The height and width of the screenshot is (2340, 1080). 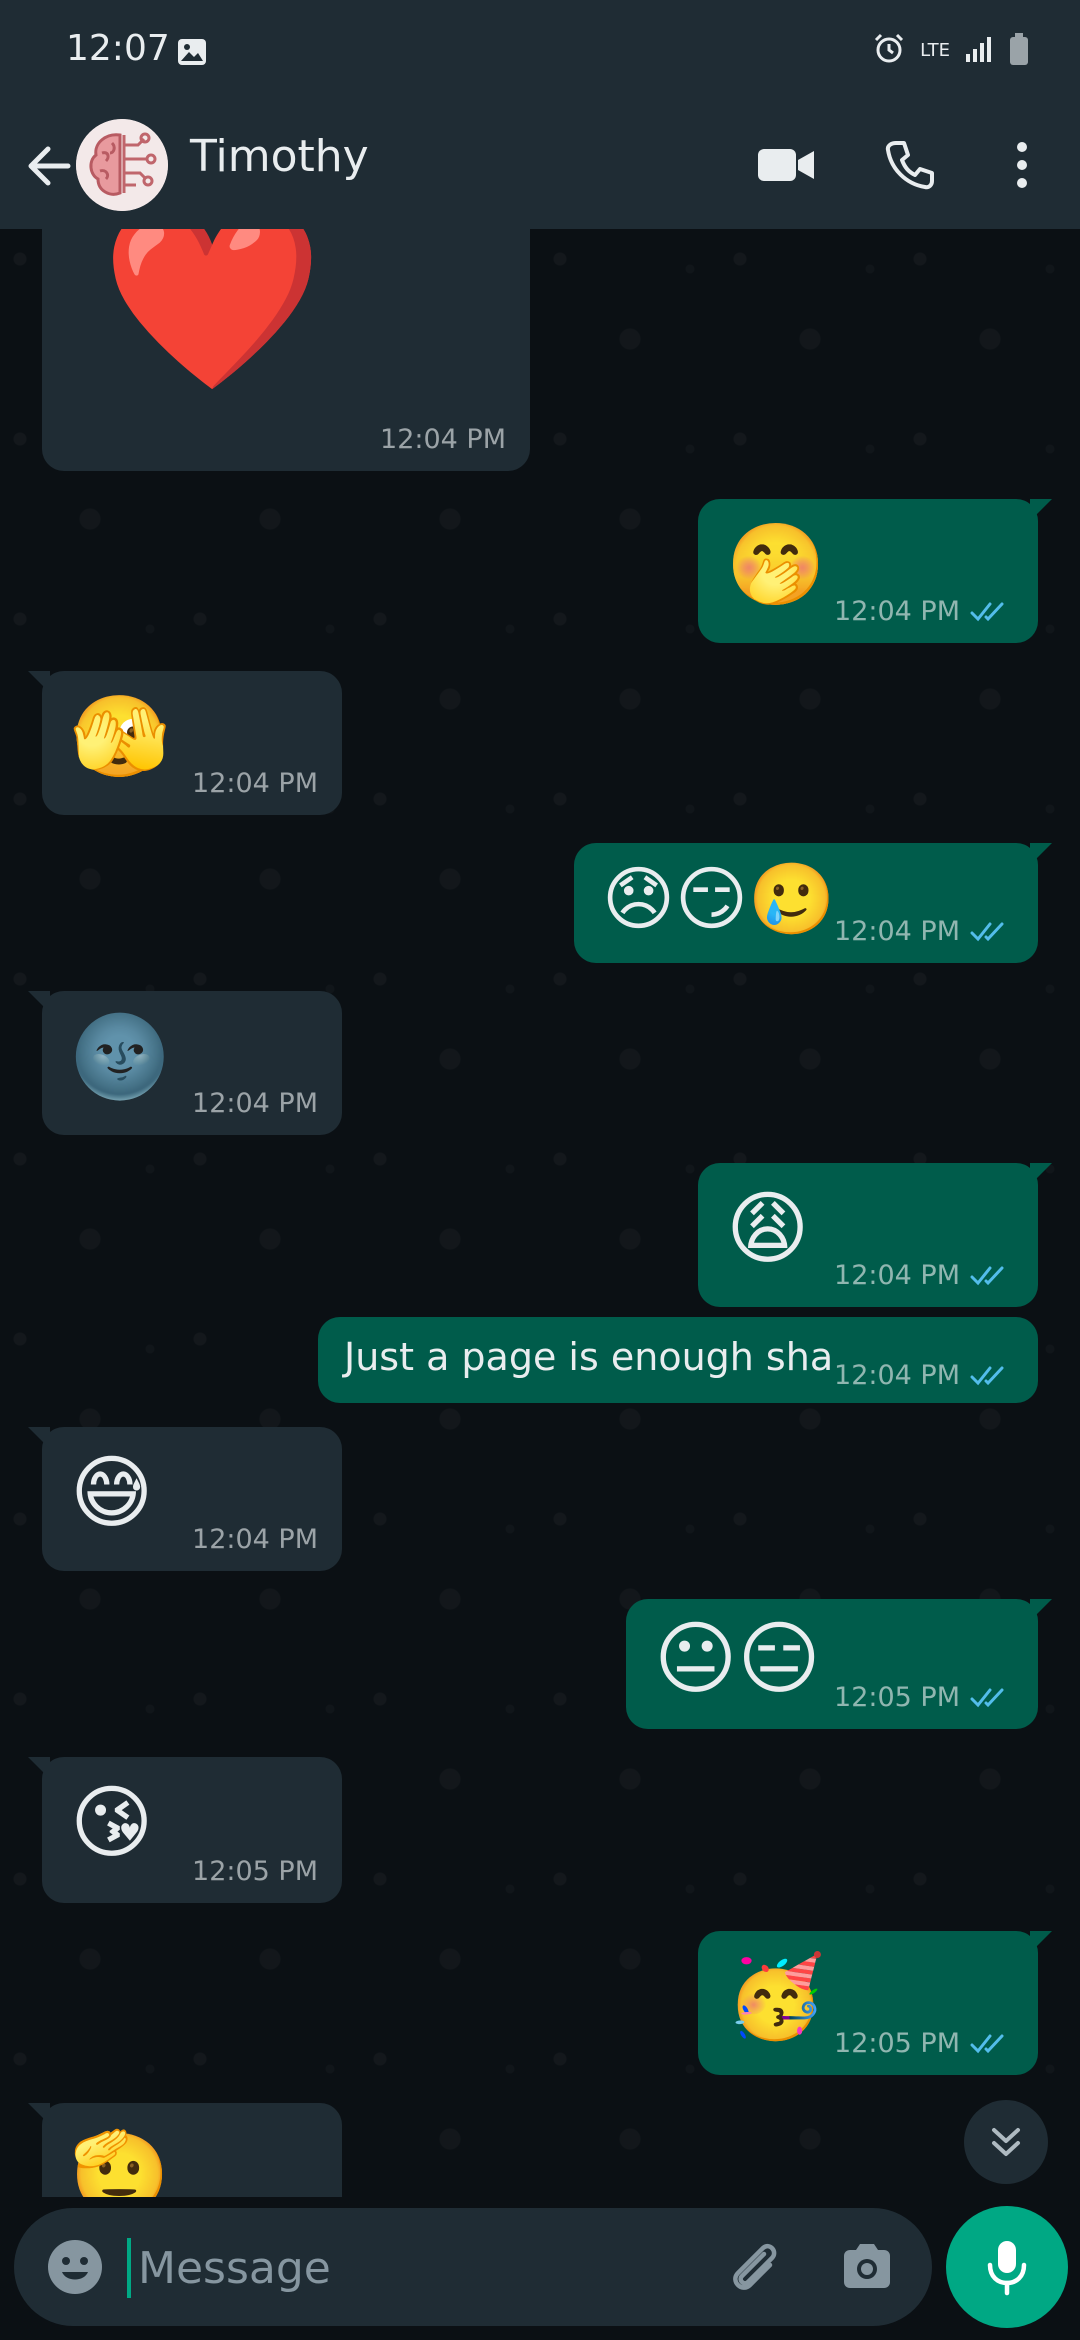 I want to click on camera-icon, so click(x=867, y=2266).